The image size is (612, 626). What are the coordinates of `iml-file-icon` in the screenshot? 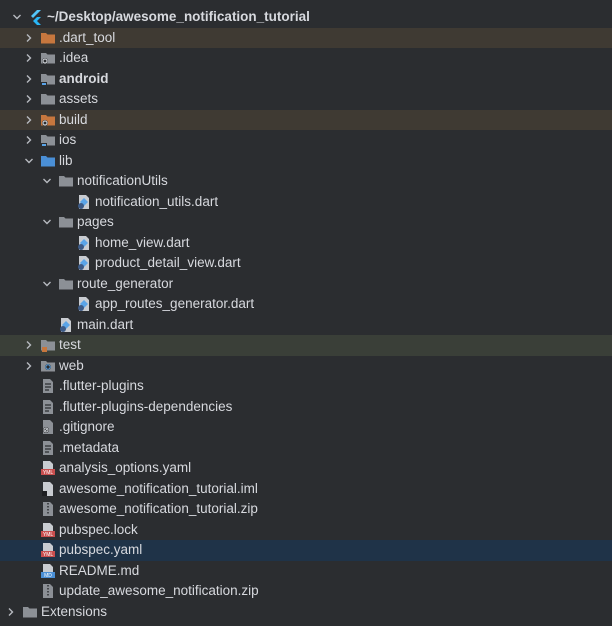 It's located at (48, 489).